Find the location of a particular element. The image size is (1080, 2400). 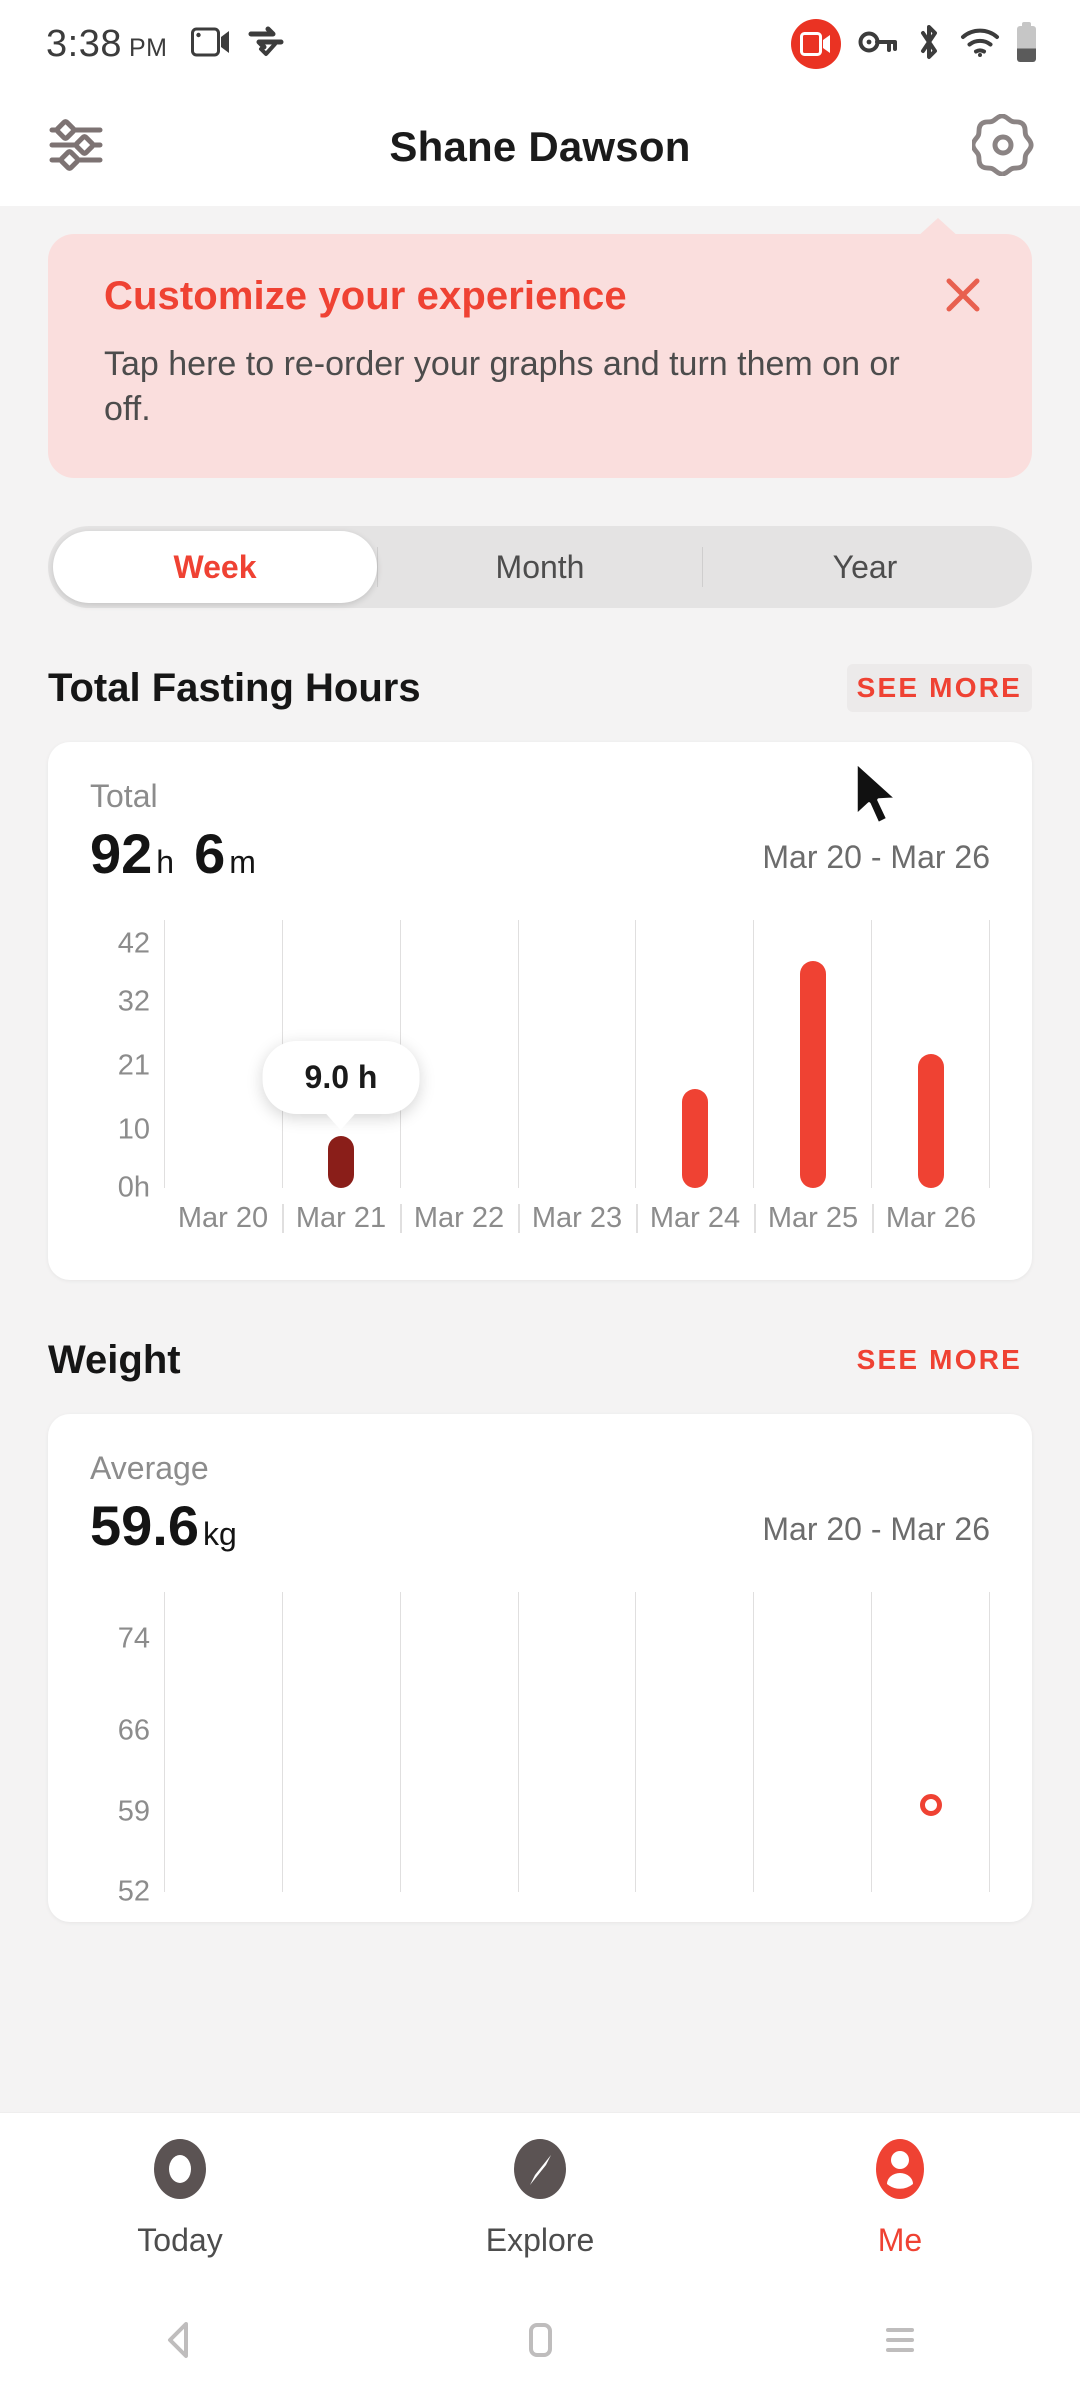

fasting-minutes-unit: m is located at coordinates (242, 862).